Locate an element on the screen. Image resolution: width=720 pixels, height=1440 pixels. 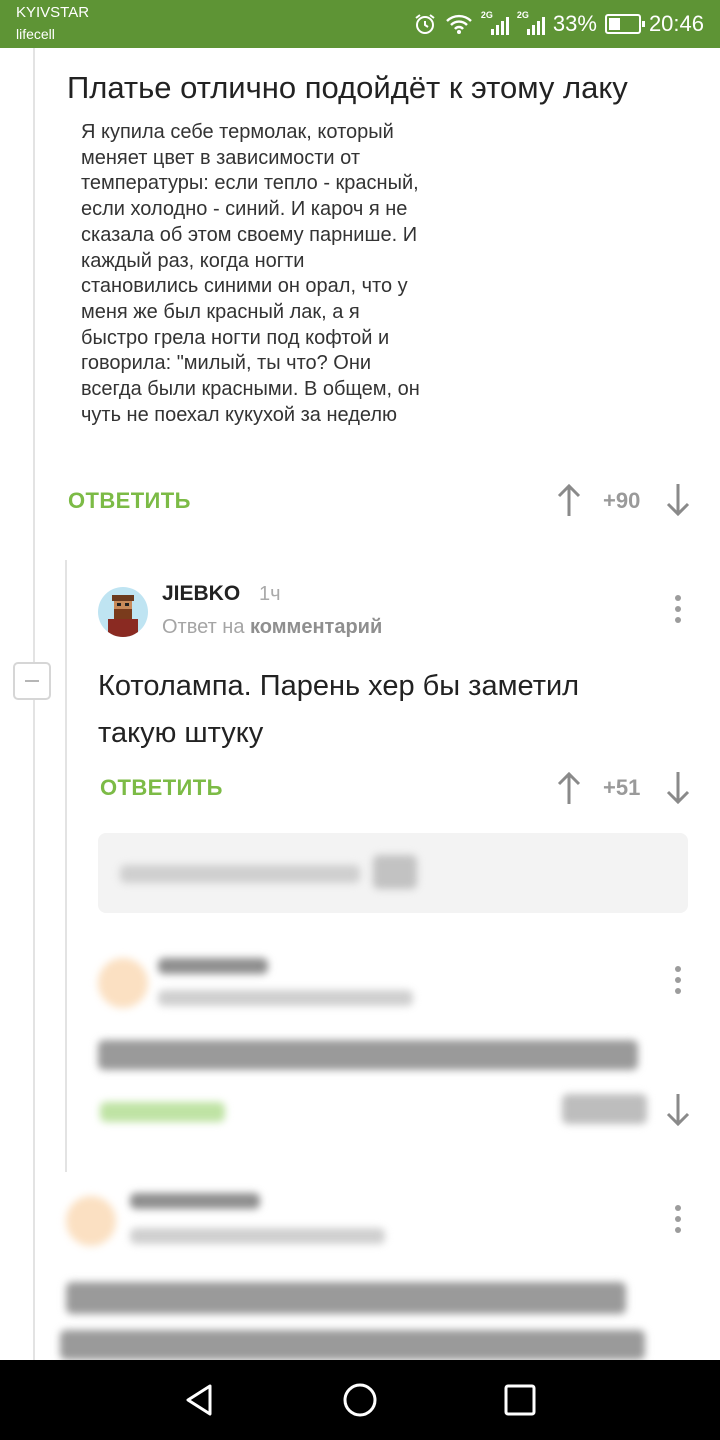
blurred-score is located at coordinates (604, 1109).